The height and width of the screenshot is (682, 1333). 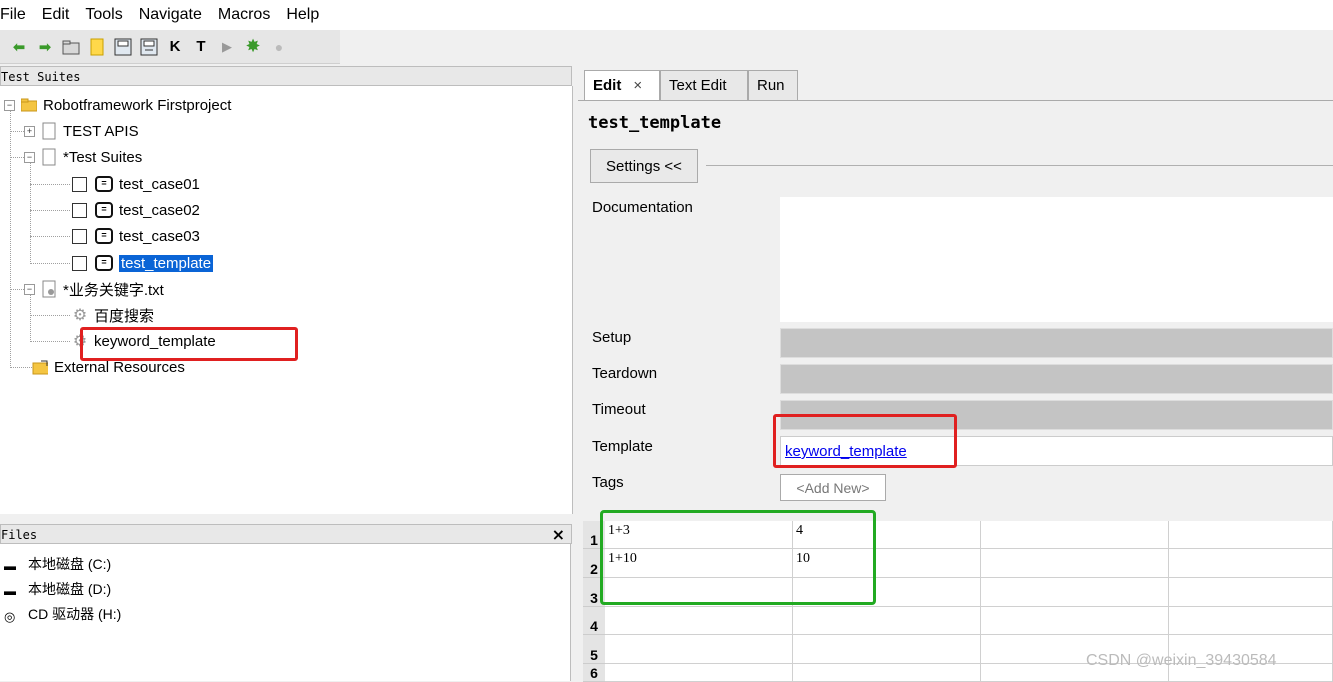 I want to click on files-panel: ▬ 本地磁盘 (C:) ▬ 本地磁盘 (D:) ◎ CD 驱动器 (H:), so click(x=285, y=612).